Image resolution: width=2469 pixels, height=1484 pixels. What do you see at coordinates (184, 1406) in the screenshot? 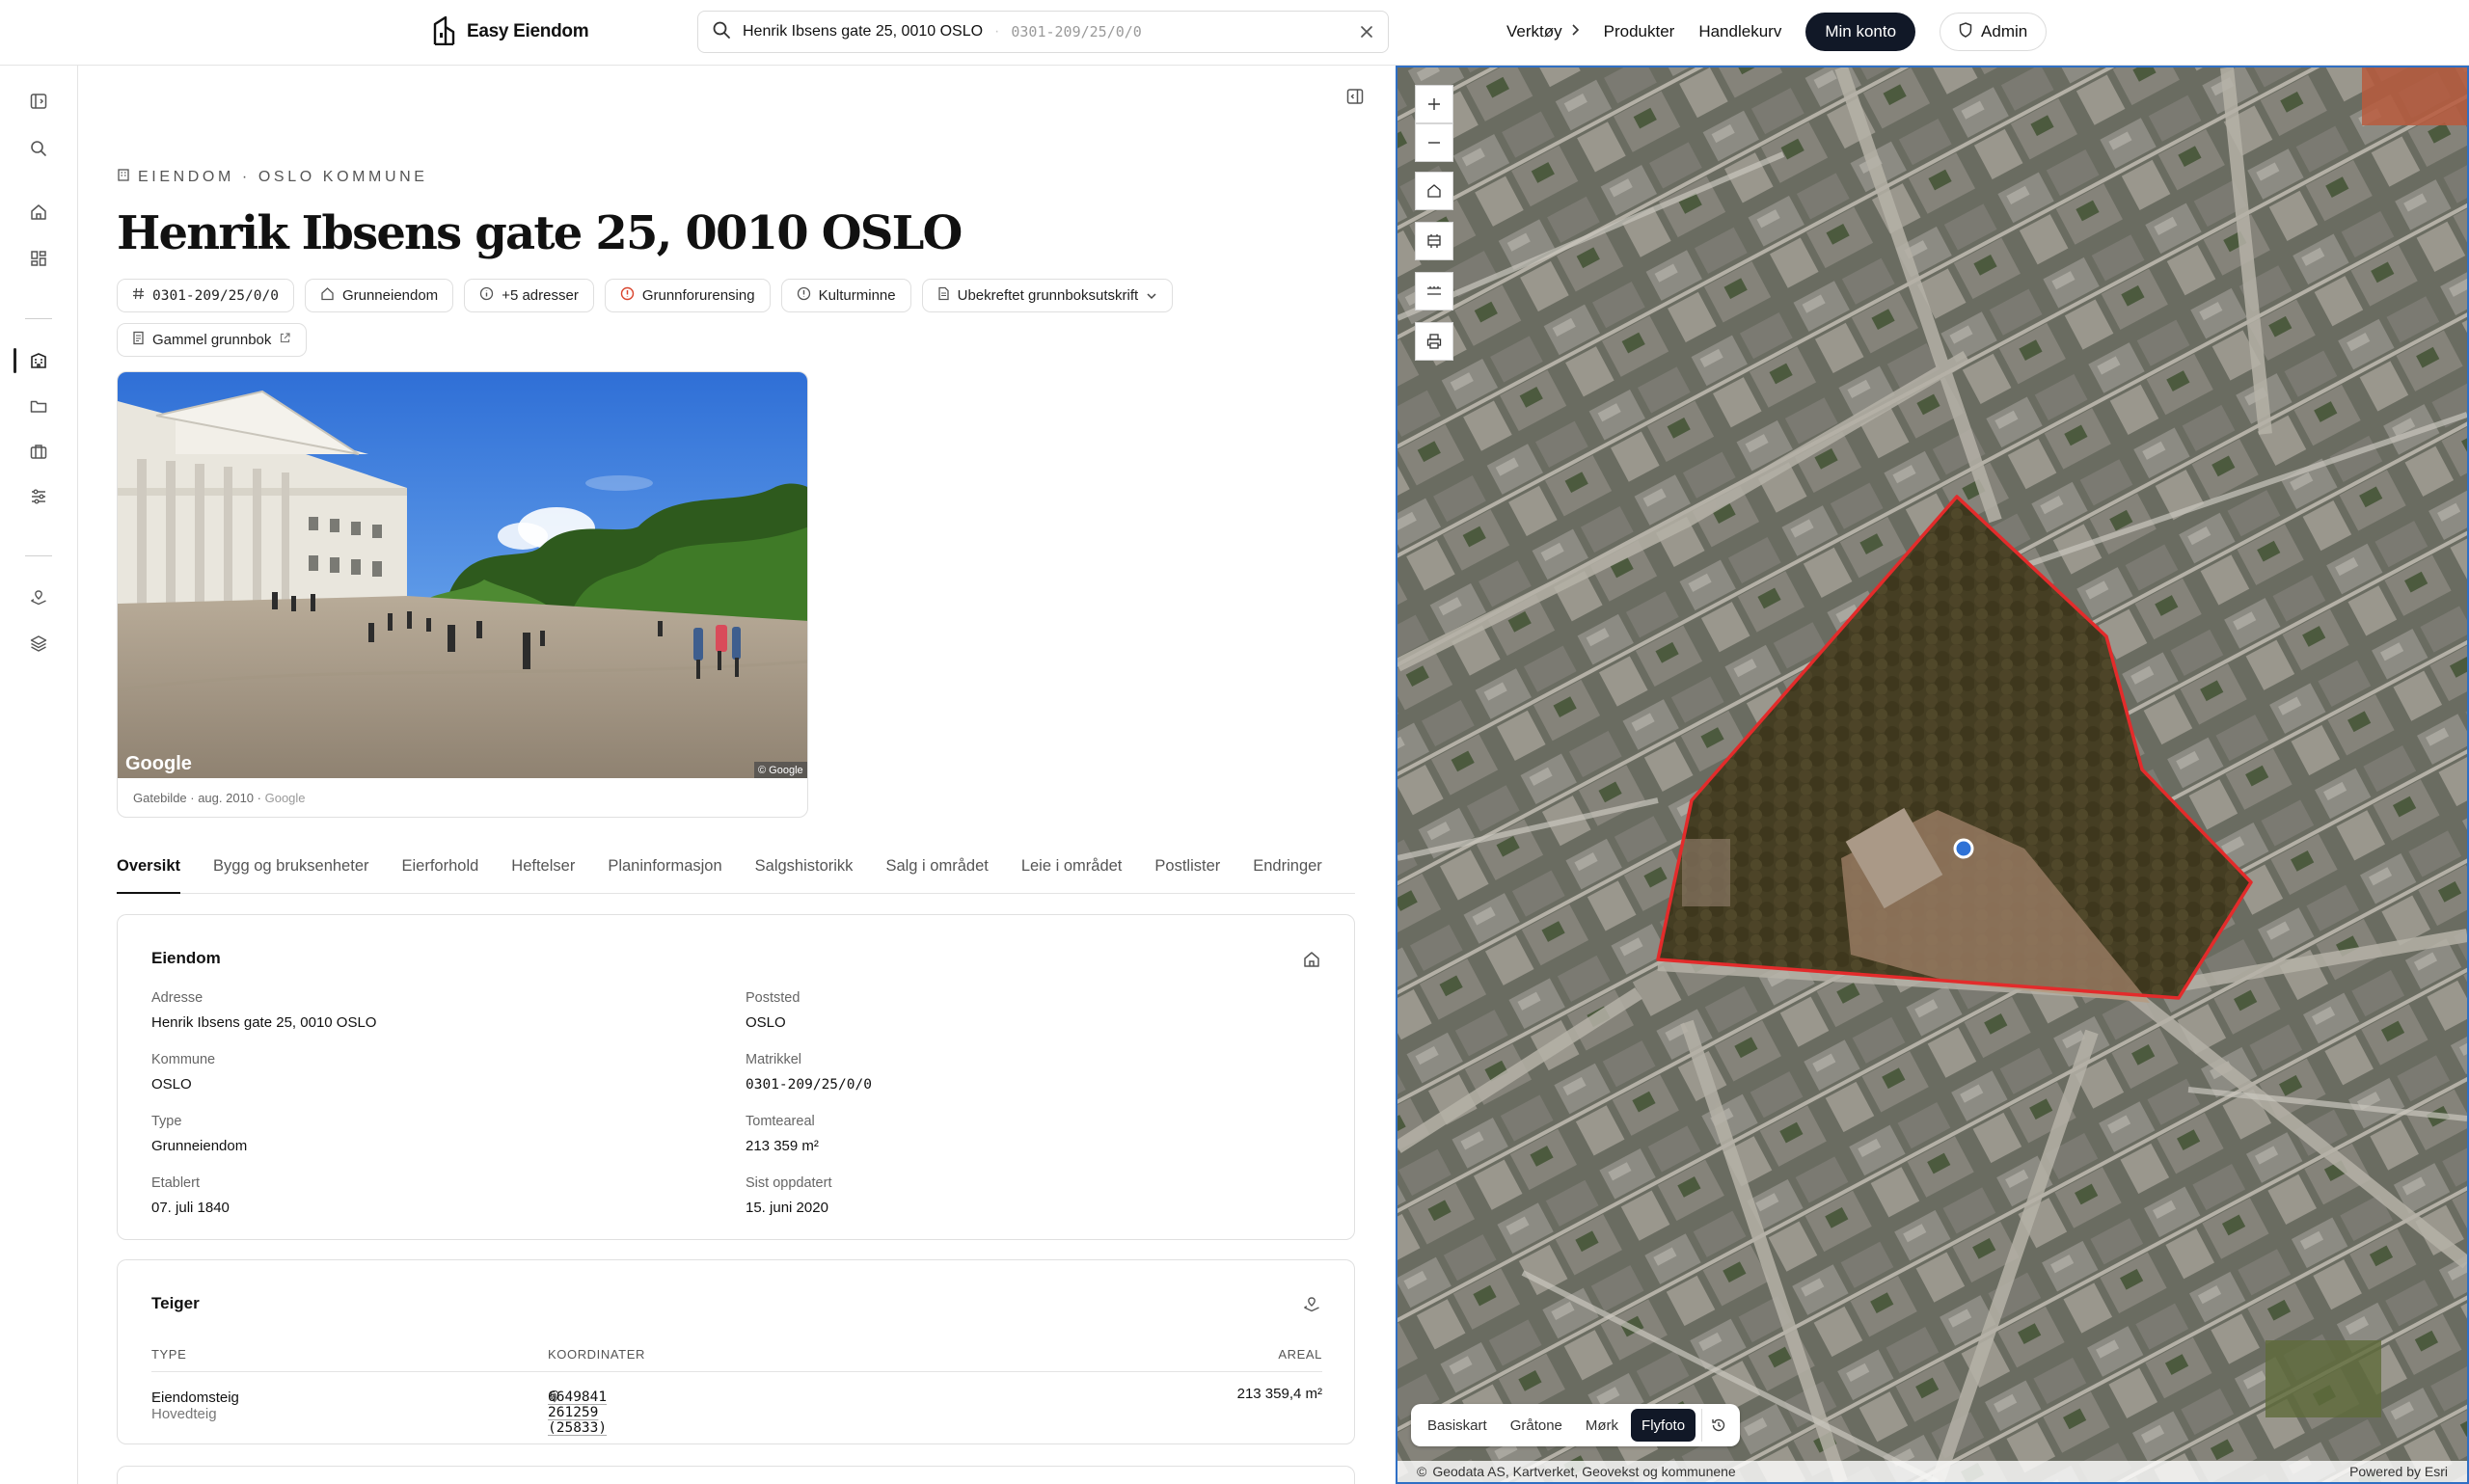
I see `teig-subtype: - Hovedteig` at bounding box center [184, 1406].